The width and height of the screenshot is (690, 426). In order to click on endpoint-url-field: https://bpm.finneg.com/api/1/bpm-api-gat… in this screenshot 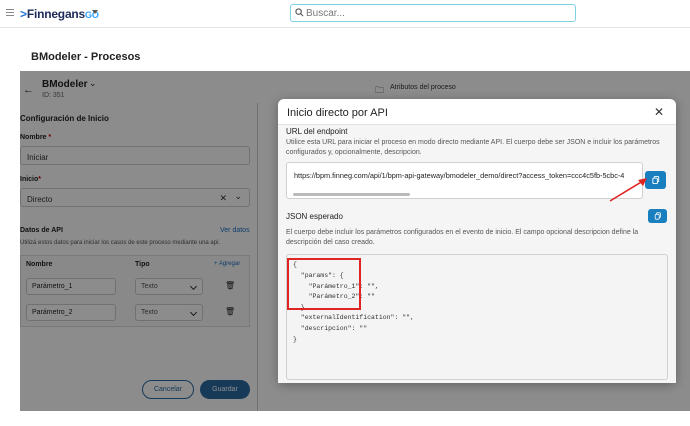, I will do `click(464, 180)`.